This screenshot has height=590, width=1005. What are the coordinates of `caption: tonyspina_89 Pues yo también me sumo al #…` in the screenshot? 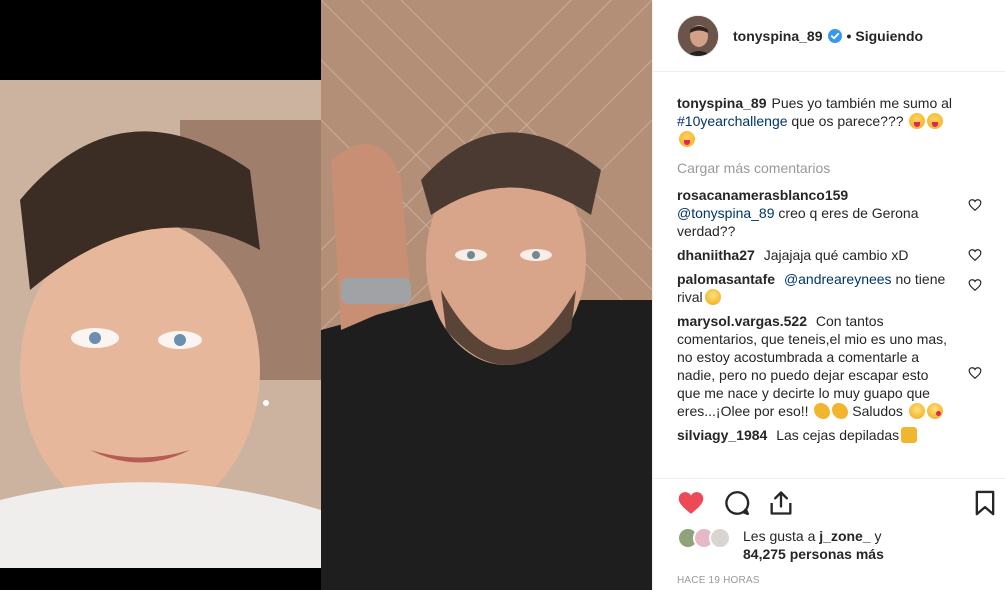 It's located at (829, 121).